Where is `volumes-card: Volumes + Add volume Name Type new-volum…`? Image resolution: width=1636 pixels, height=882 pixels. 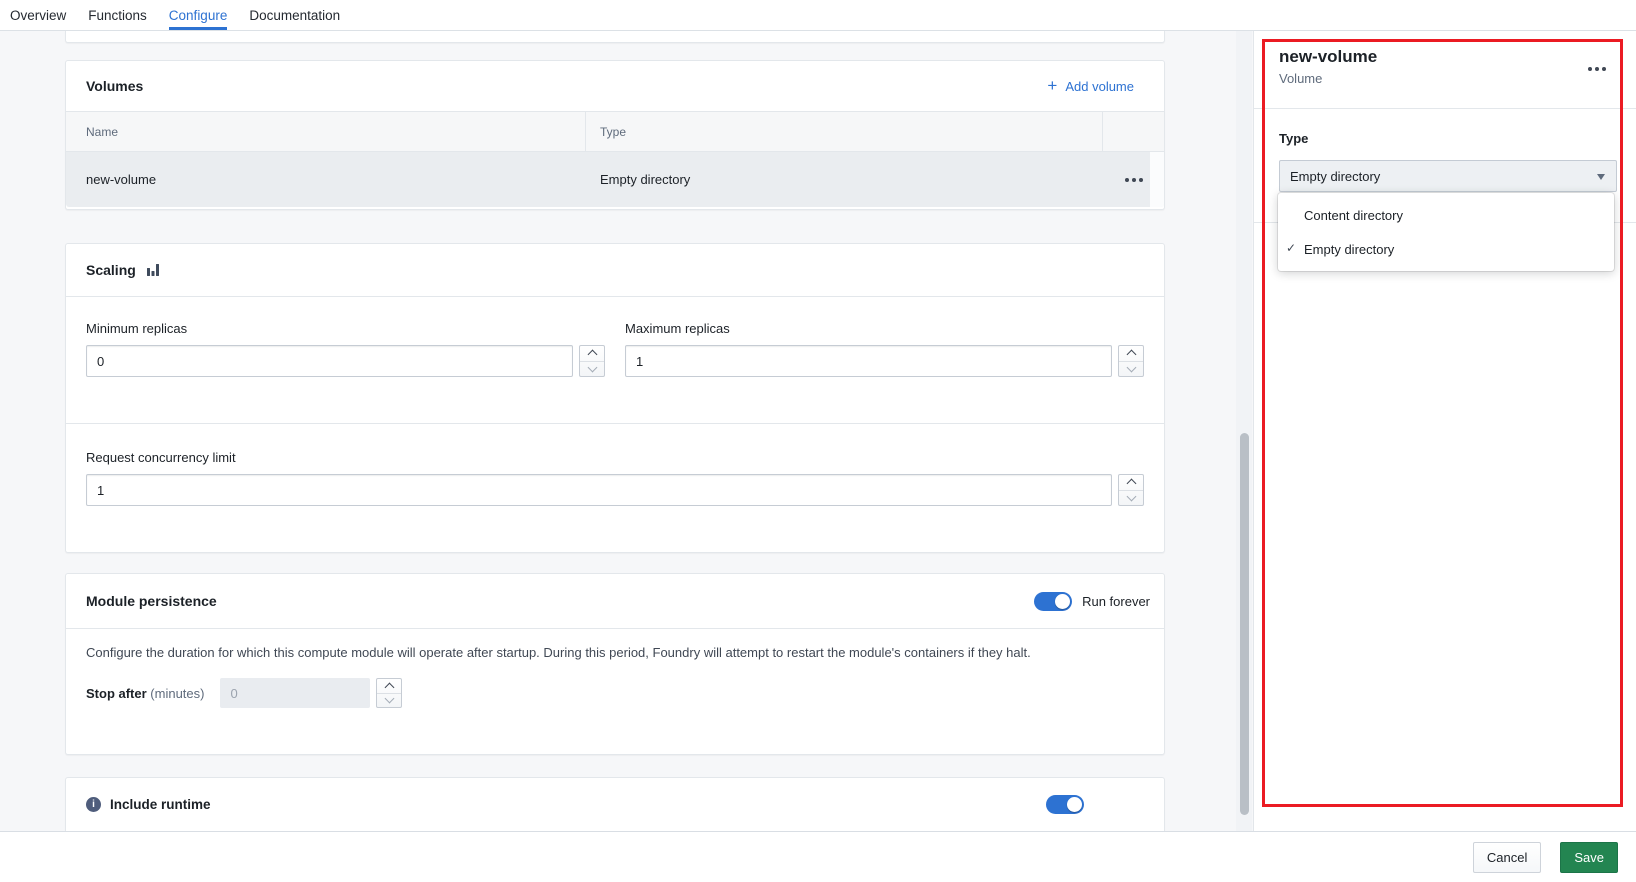
volumes-card: Volumes + Add volume Name Type new-volum… is located at coordinates (615, 135).